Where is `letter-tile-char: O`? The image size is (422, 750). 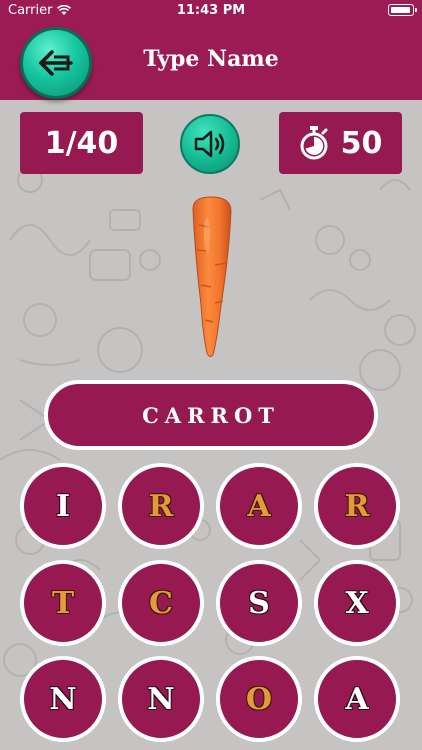 letter-tile-char: O is located at coordinates (259, 699).